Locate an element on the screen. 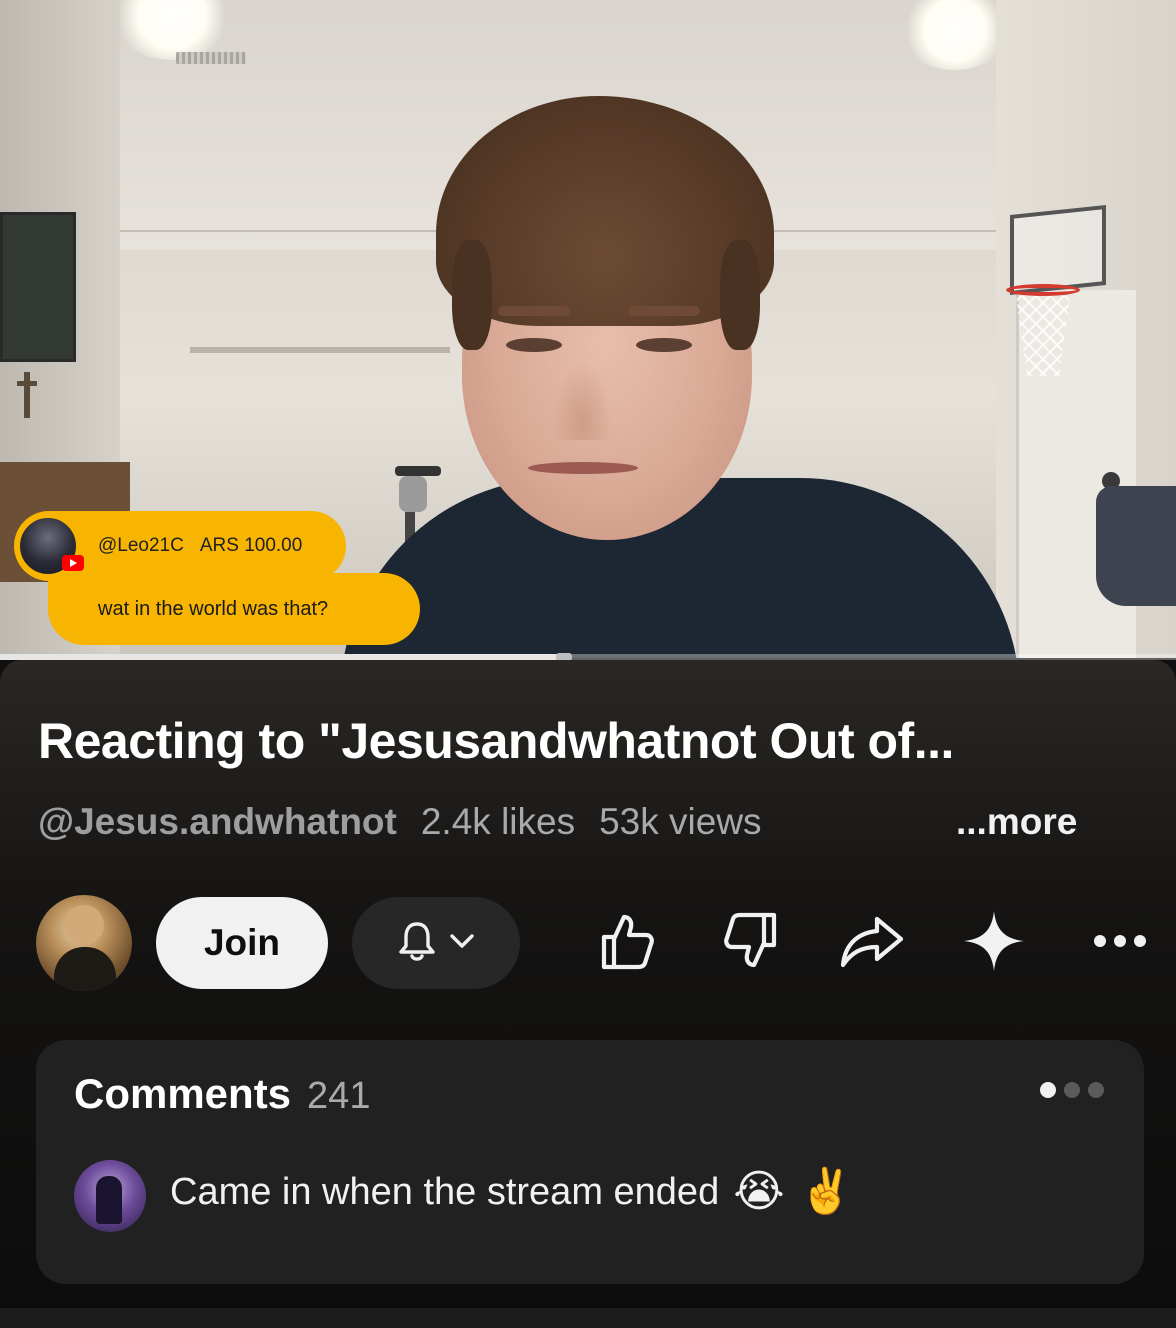 This screenshot has height=1328, width=1176. more-description-link: ...more is located at coordinates (1016, 822).